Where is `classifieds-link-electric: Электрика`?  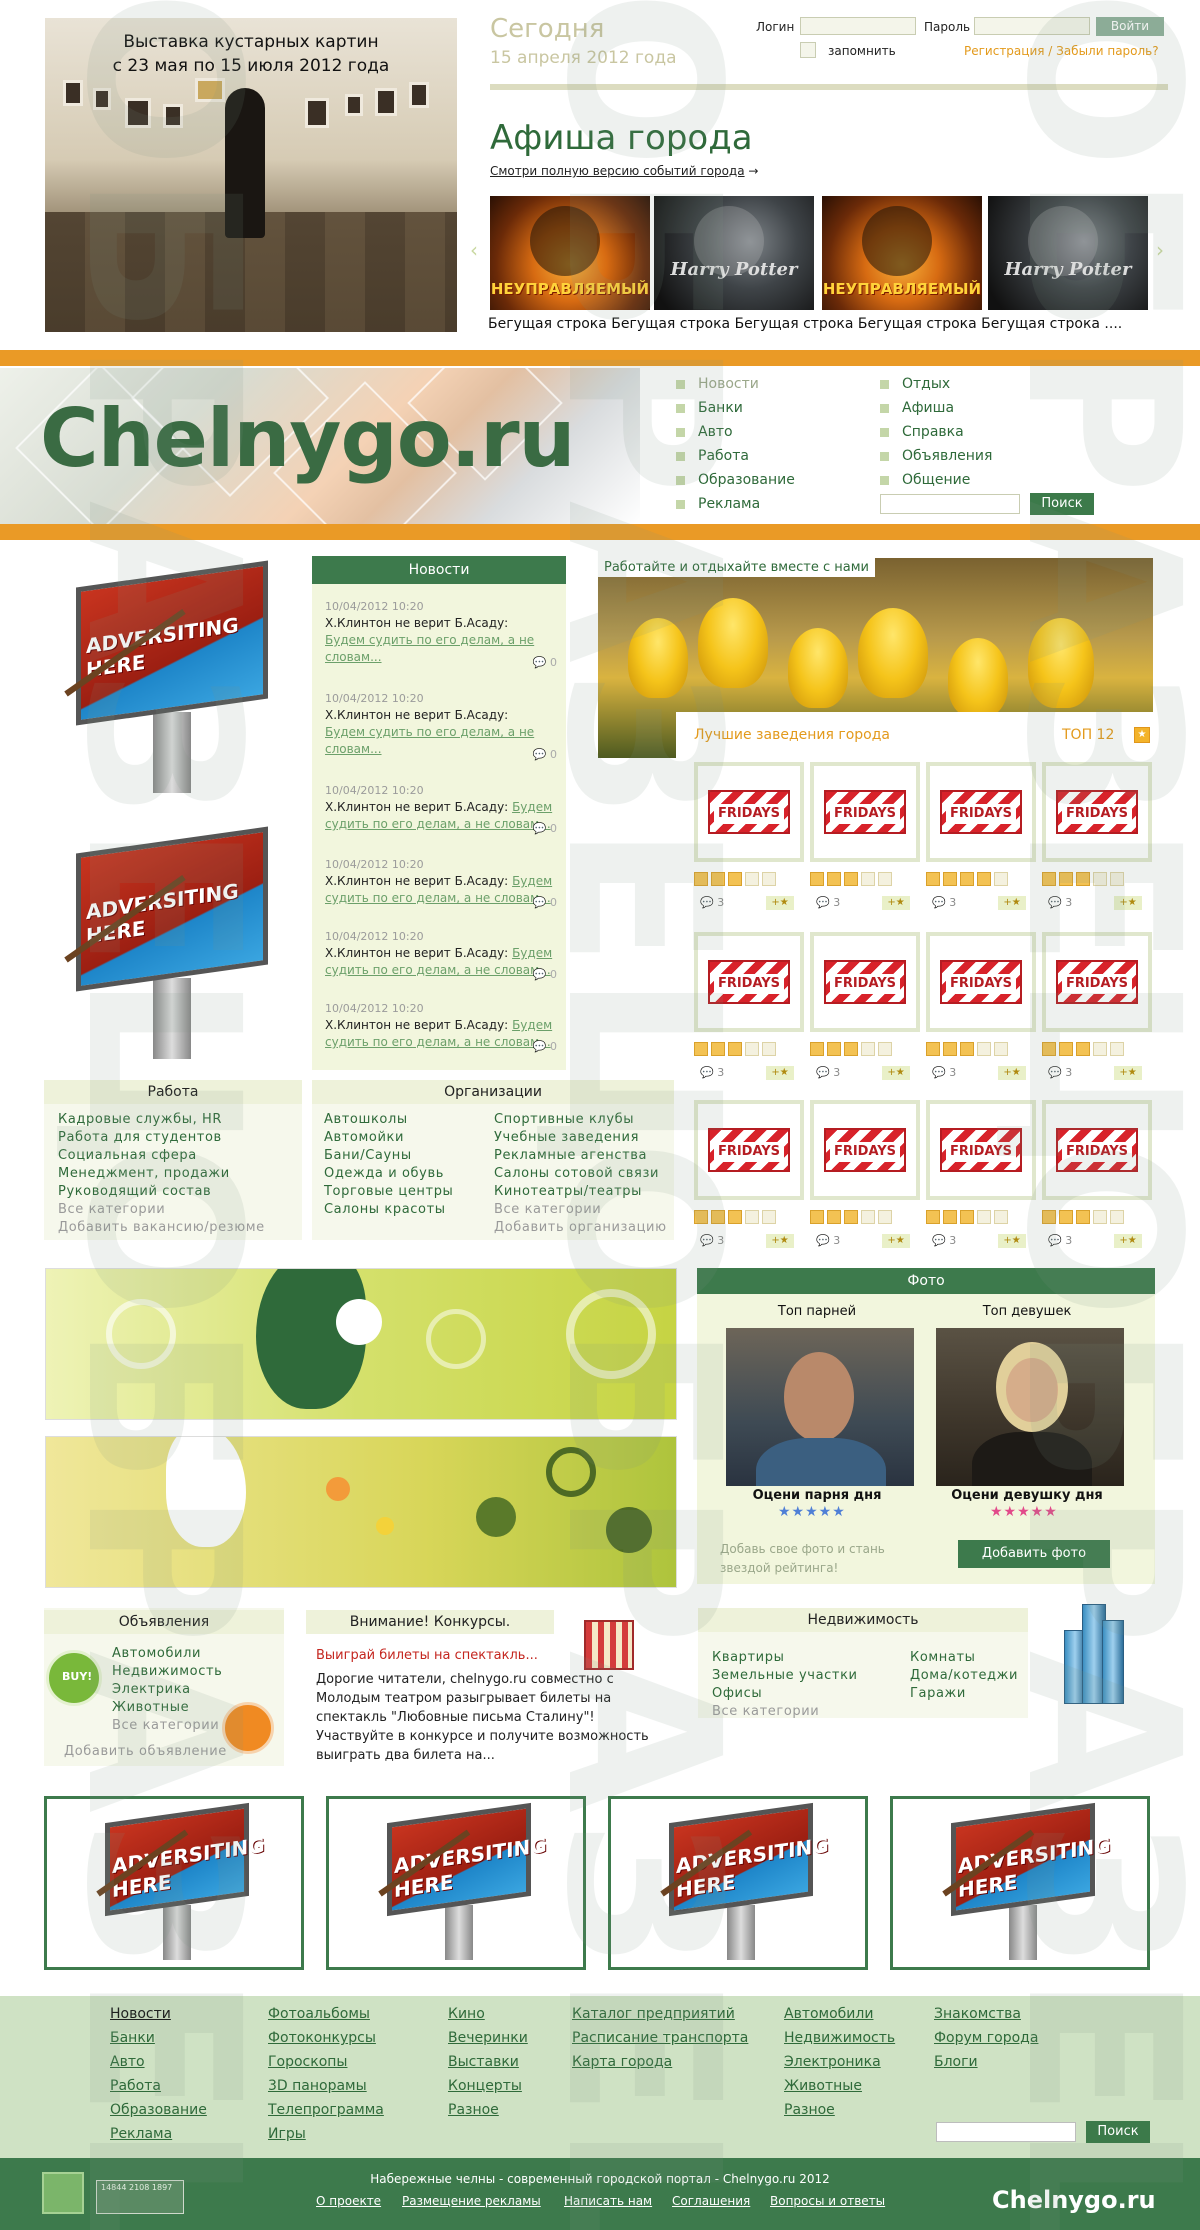 classifieds-link-electric: Электрика is located at coordinates (151, 1689).